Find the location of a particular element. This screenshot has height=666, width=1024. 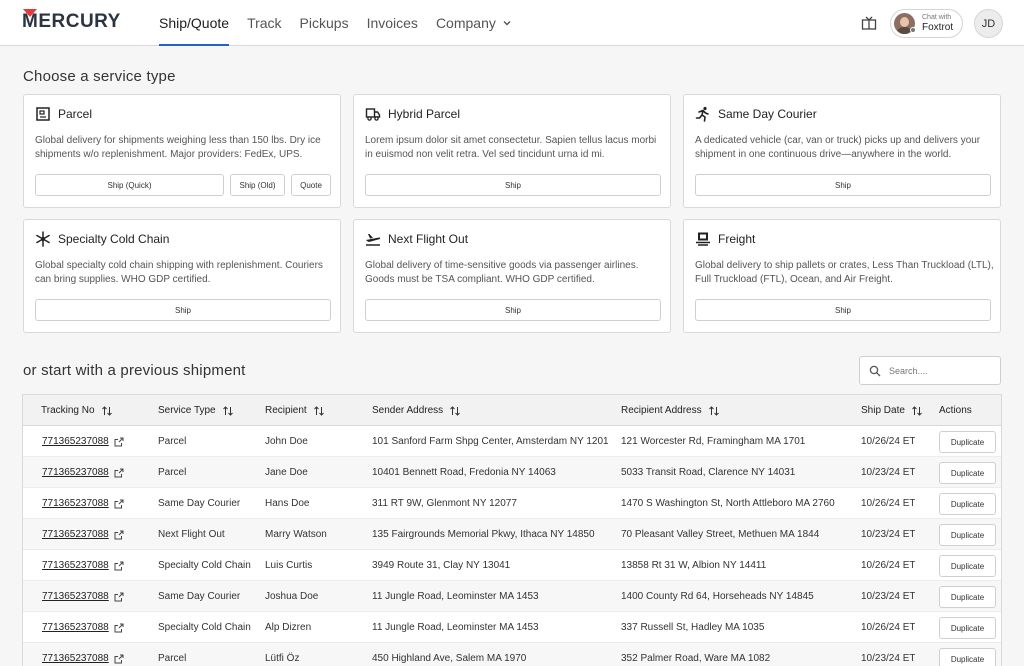

quote-button: Quote is located at coordinates (311, 185).